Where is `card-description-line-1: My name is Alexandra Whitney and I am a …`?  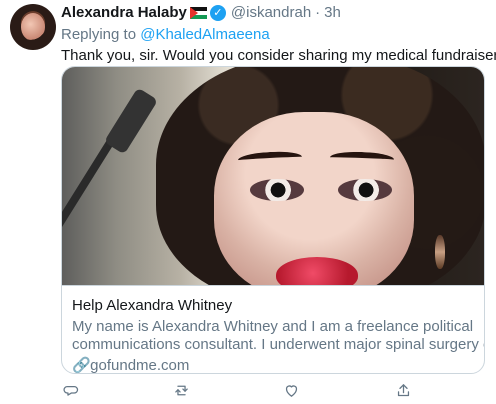
card-description-line-1: My name is Alexandra Whitney and I am a … is located at coordinates (273, 326).